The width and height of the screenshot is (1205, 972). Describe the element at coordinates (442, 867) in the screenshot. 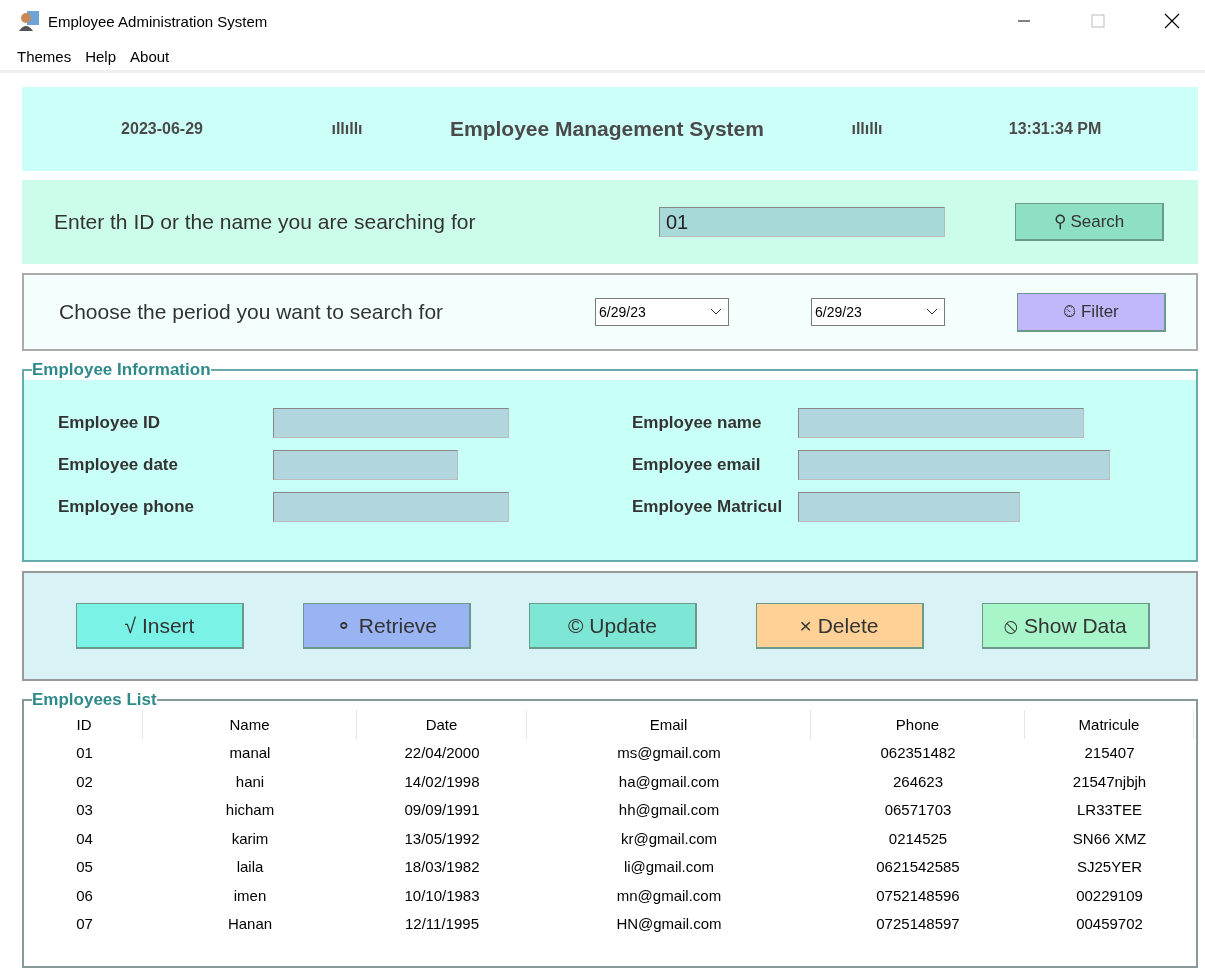

I see `table-cell-text: 18/03/1982` at that location.